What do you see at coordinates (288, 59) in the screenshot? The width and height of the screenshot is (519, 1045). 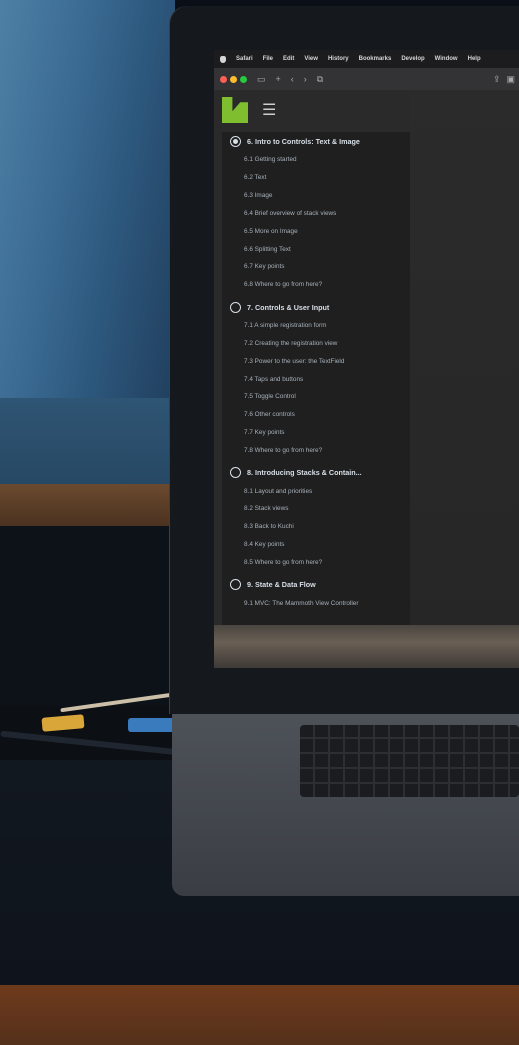 I see `menu-edit: Edit` at bounding box center [288, 59].